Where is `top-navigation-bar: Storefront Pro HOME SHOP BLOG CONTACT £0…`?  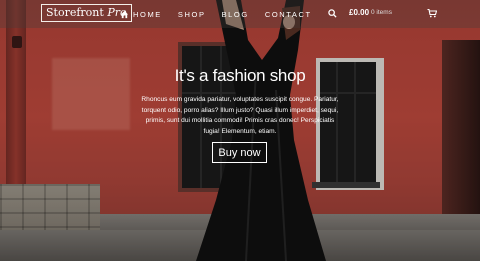
top-navigation-bar: Storefront Pro HOME SHOP BLOG CONTACT £0… is located at coordinates (240, 14).